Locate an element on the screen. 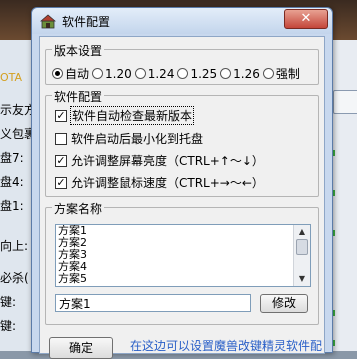  background-row: 必杀( is located at coordinates (14, 278).